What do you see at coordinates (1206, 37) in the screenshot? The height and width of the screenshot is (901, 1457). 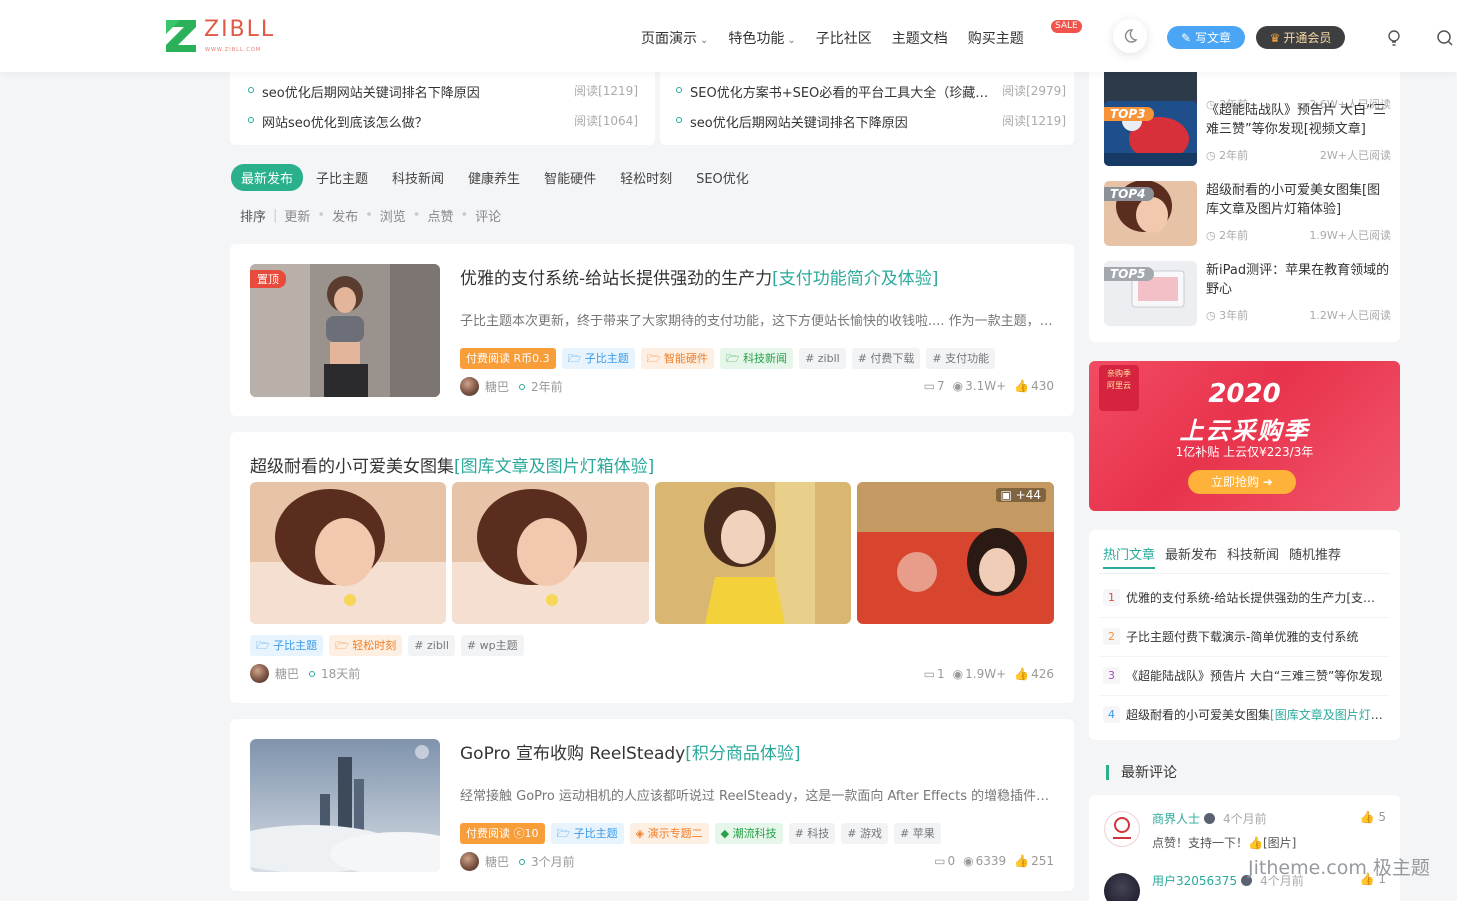 I see `write-article-button: ✎ 写文章` at bounding box center [1206, 37].